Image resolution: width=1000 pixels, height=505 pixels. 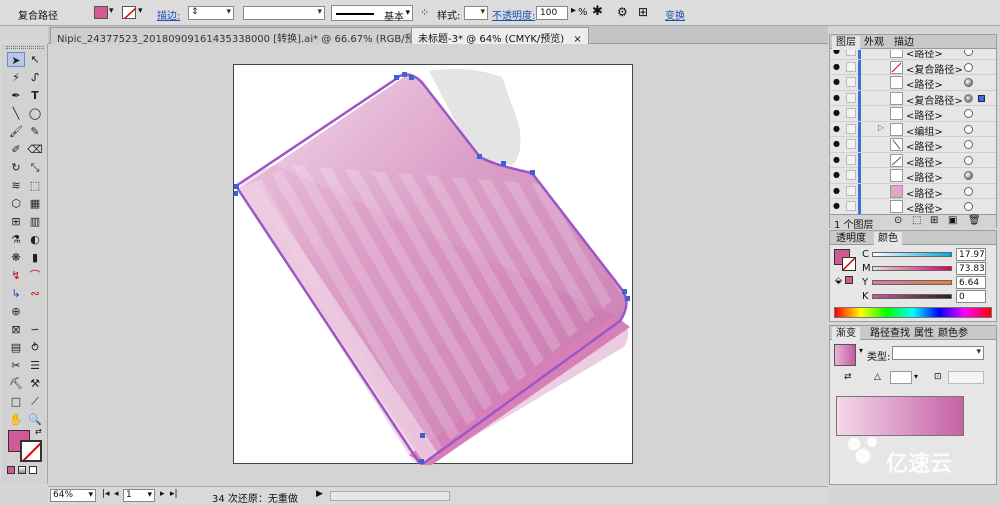 What do you see at coordinates (846, 333) in the screenshot?
I see `tab-gradient: 渐变` at bounding box center [846, 333].